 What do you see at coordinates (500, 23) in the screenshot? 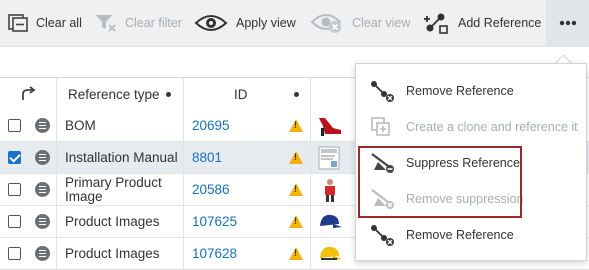
I see `add-reference-label: Add Reference` at bounding box center [500, 23].